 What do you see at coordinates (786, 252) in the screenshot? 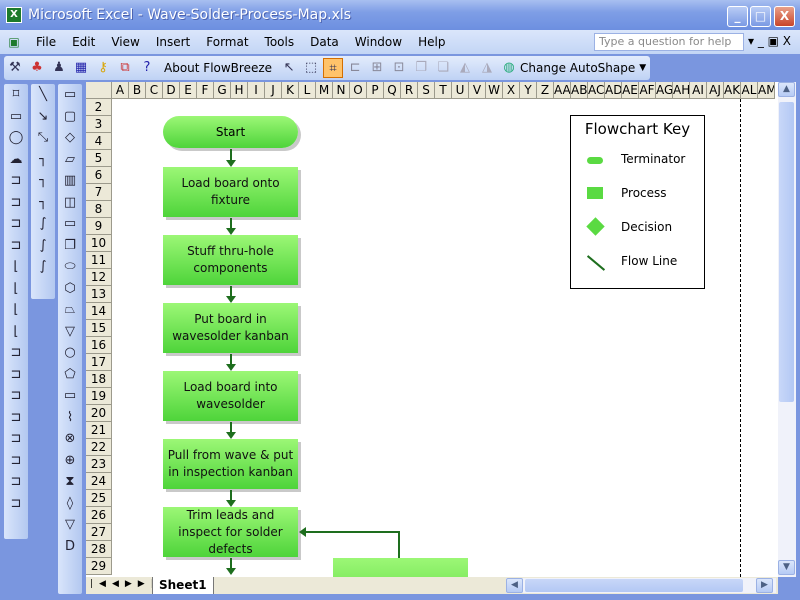
I see `vertical-scroll-thumb` at bounding box center [786, 252].